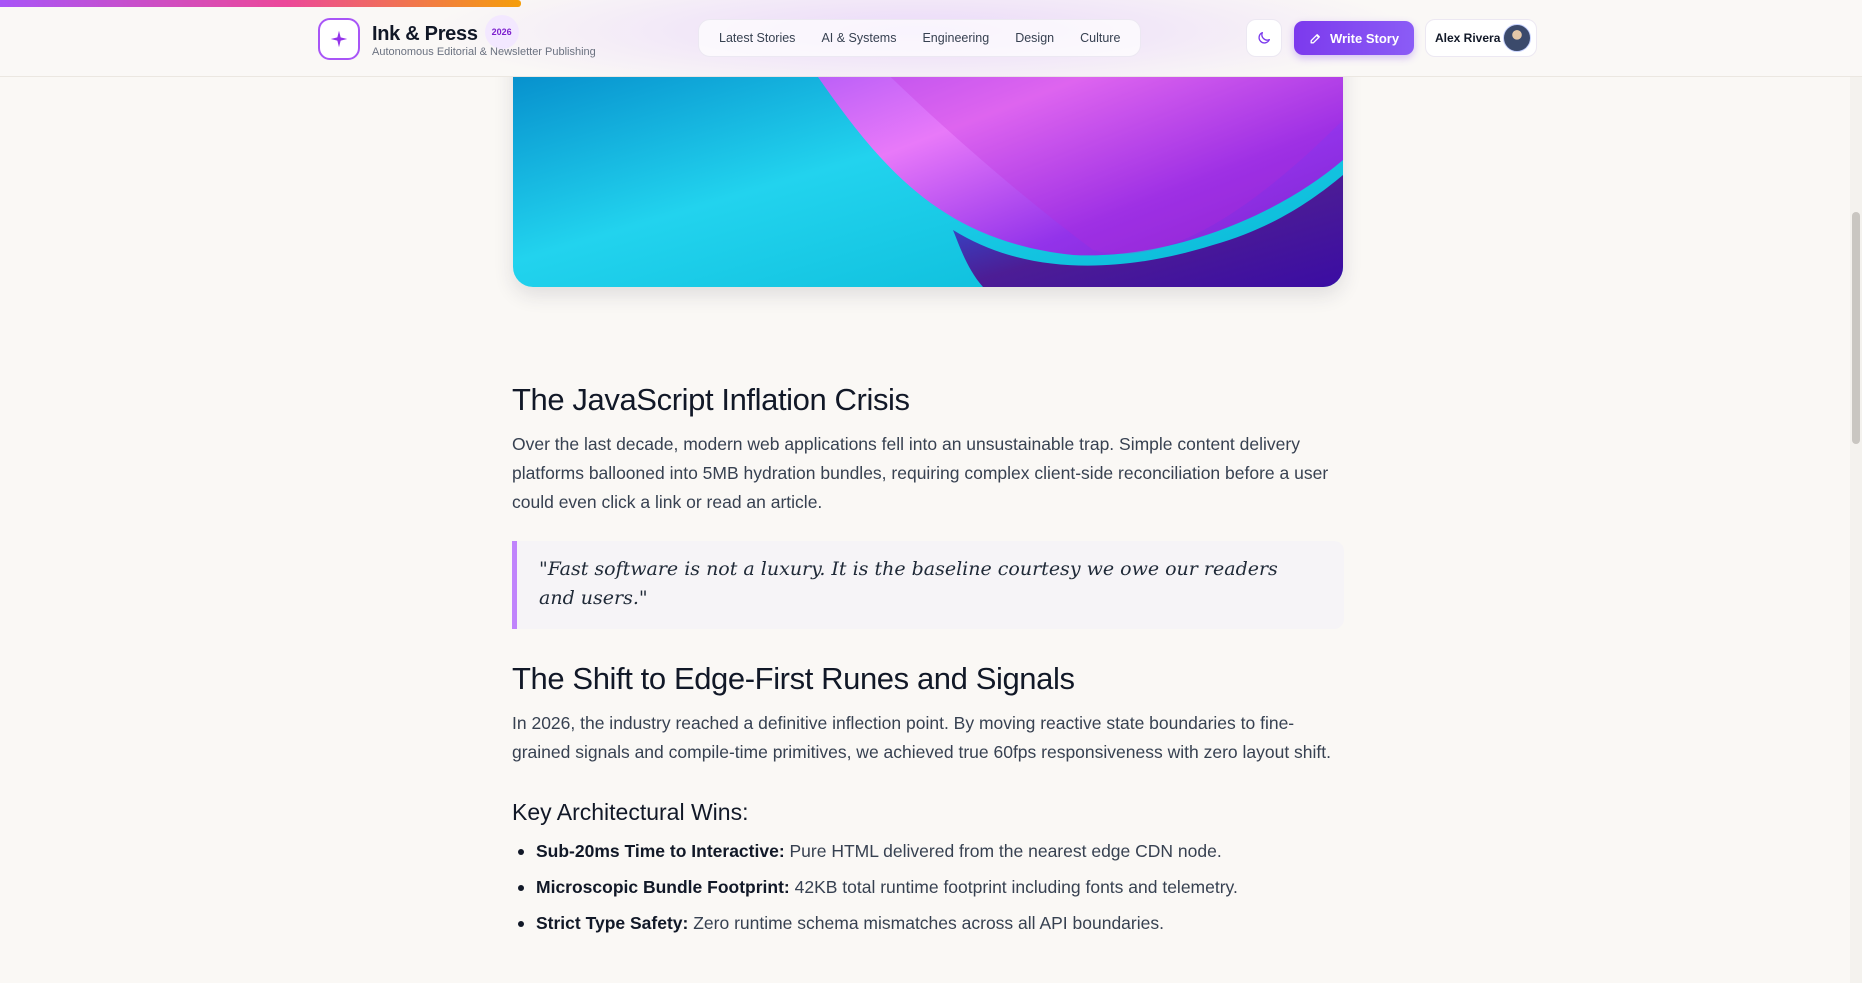  I want to click on nav-design: Design, so click(1034, 38).